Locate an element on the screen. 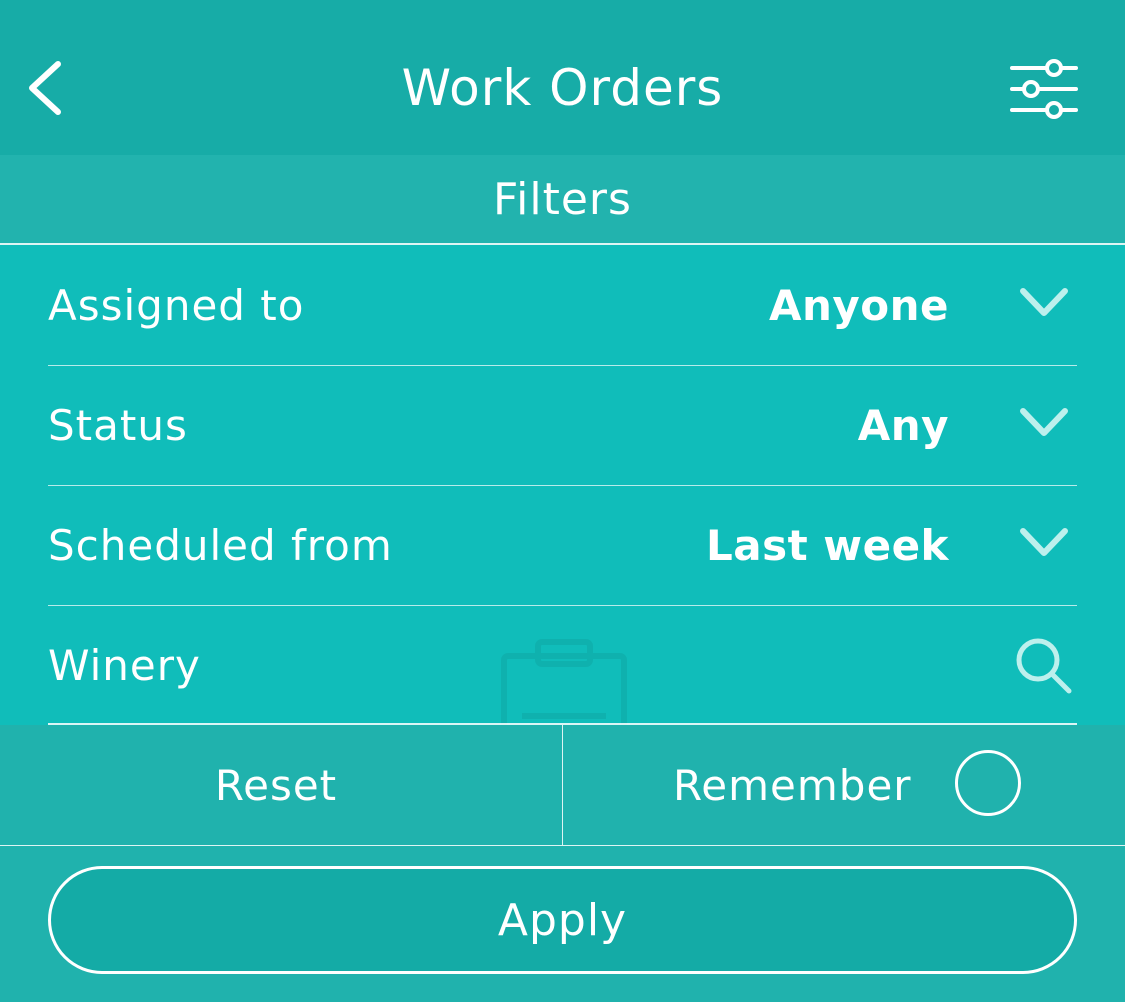 Image resolution: width=1125 pixels, height=1002 pixels. page-title: Work Orders is located at coordinates (562, 88).